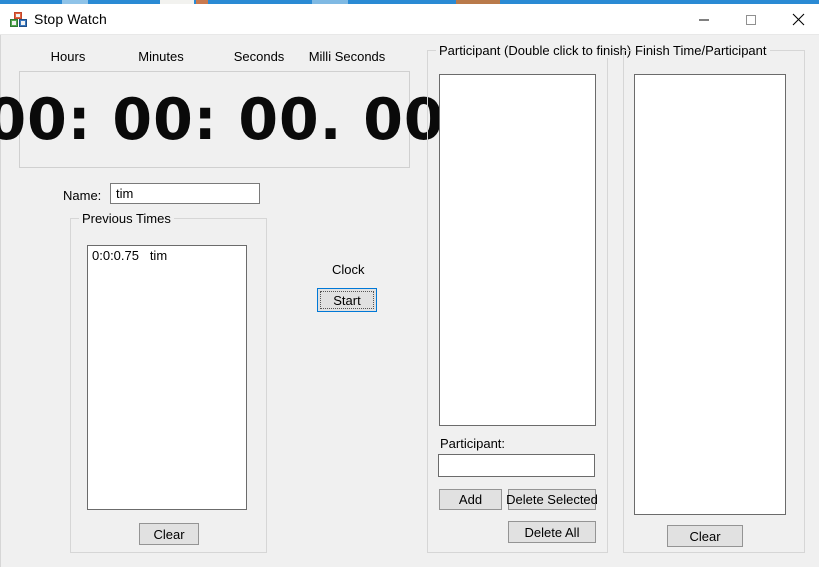  Describe the element at coordinates (167, 377) in the screenshot. I see `previous-times-listbox: 0:0:0.75 tim` at that location.